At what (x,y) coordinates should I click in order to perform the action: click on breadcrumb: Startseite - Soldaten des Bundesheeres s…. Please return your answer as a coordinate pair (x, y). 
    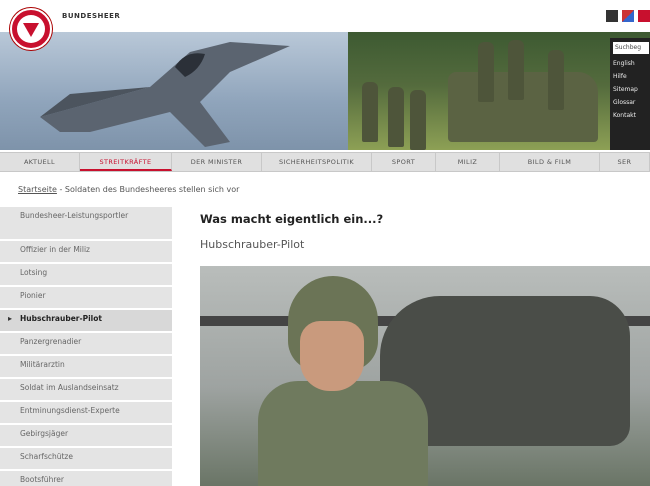
    Looking at the image, I should click on (128, 189).